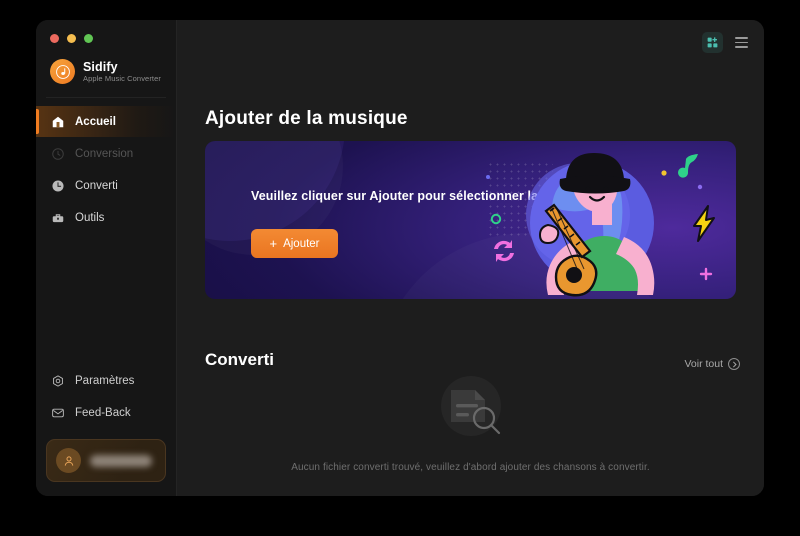 This screenshot has width=800, height=536. What do you see at coordinates (106, 97) in the screenshot?
I see `sidebar-divider` at bounding box center [106, 97].